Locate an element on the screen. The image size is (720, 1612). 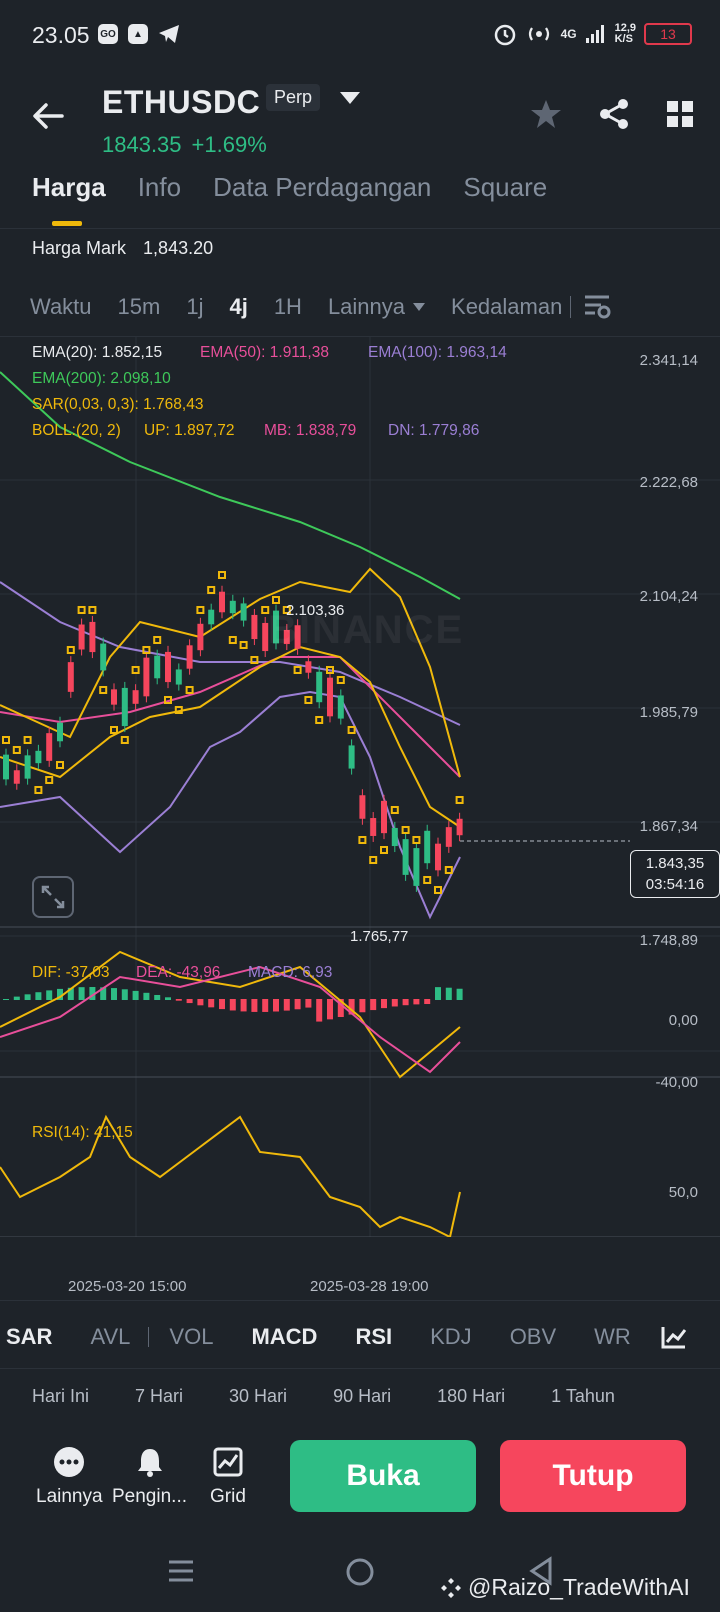
indicator-vol: VOL is located at coordinates (191, 1337).